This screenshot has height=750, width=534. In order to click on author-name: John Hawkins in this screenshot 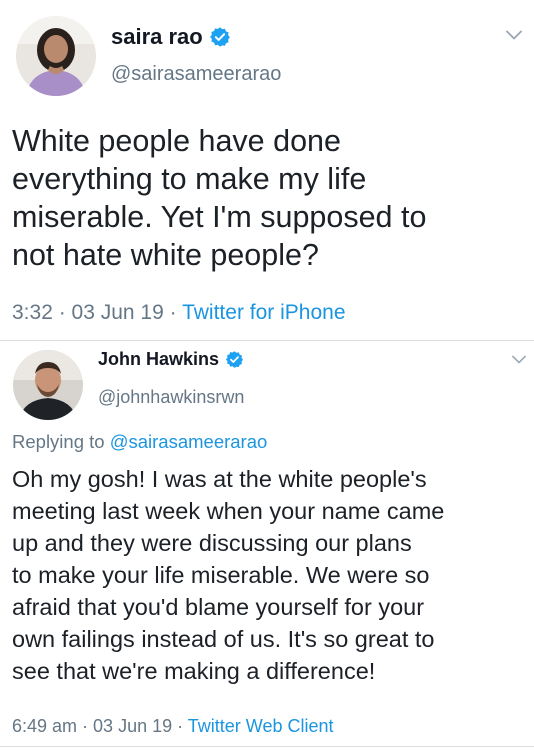, I will do `click(158, 359)`.